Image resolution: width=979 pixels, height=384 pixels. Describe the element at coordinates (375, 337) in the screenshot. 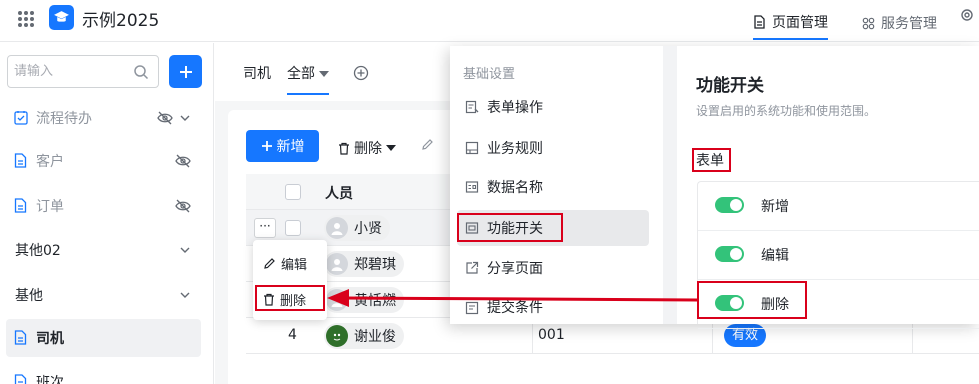

I see `person-name: 谢业俊` at that location.